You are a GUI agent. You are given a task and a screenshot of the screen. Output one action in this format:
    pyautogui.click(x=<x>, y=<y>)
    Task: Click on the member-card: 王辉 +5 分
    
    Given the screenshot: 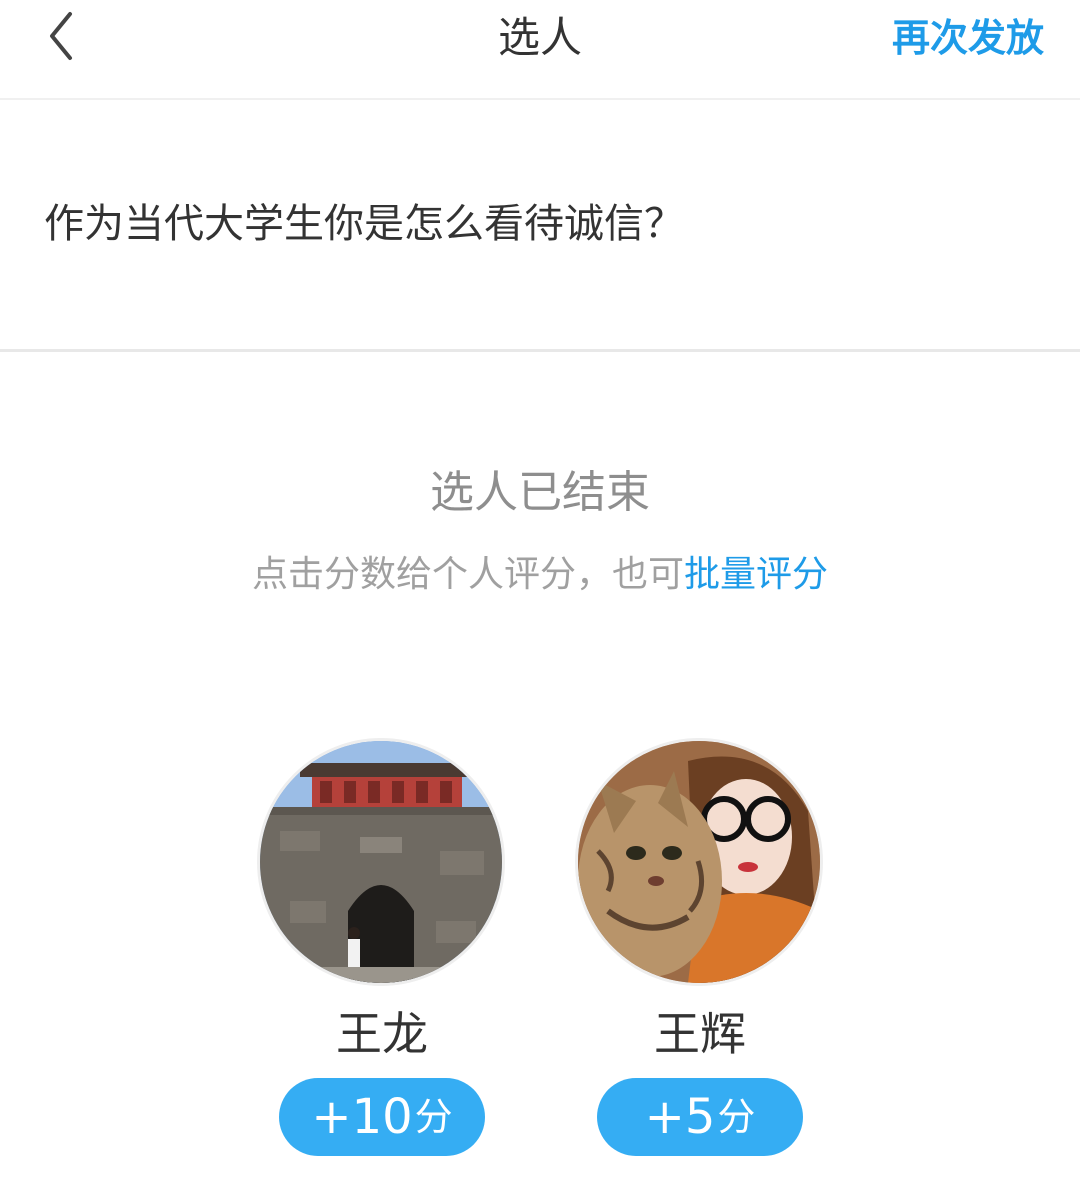 What is the action you would take?
    pyautogui.click(x=700, y=947)
    